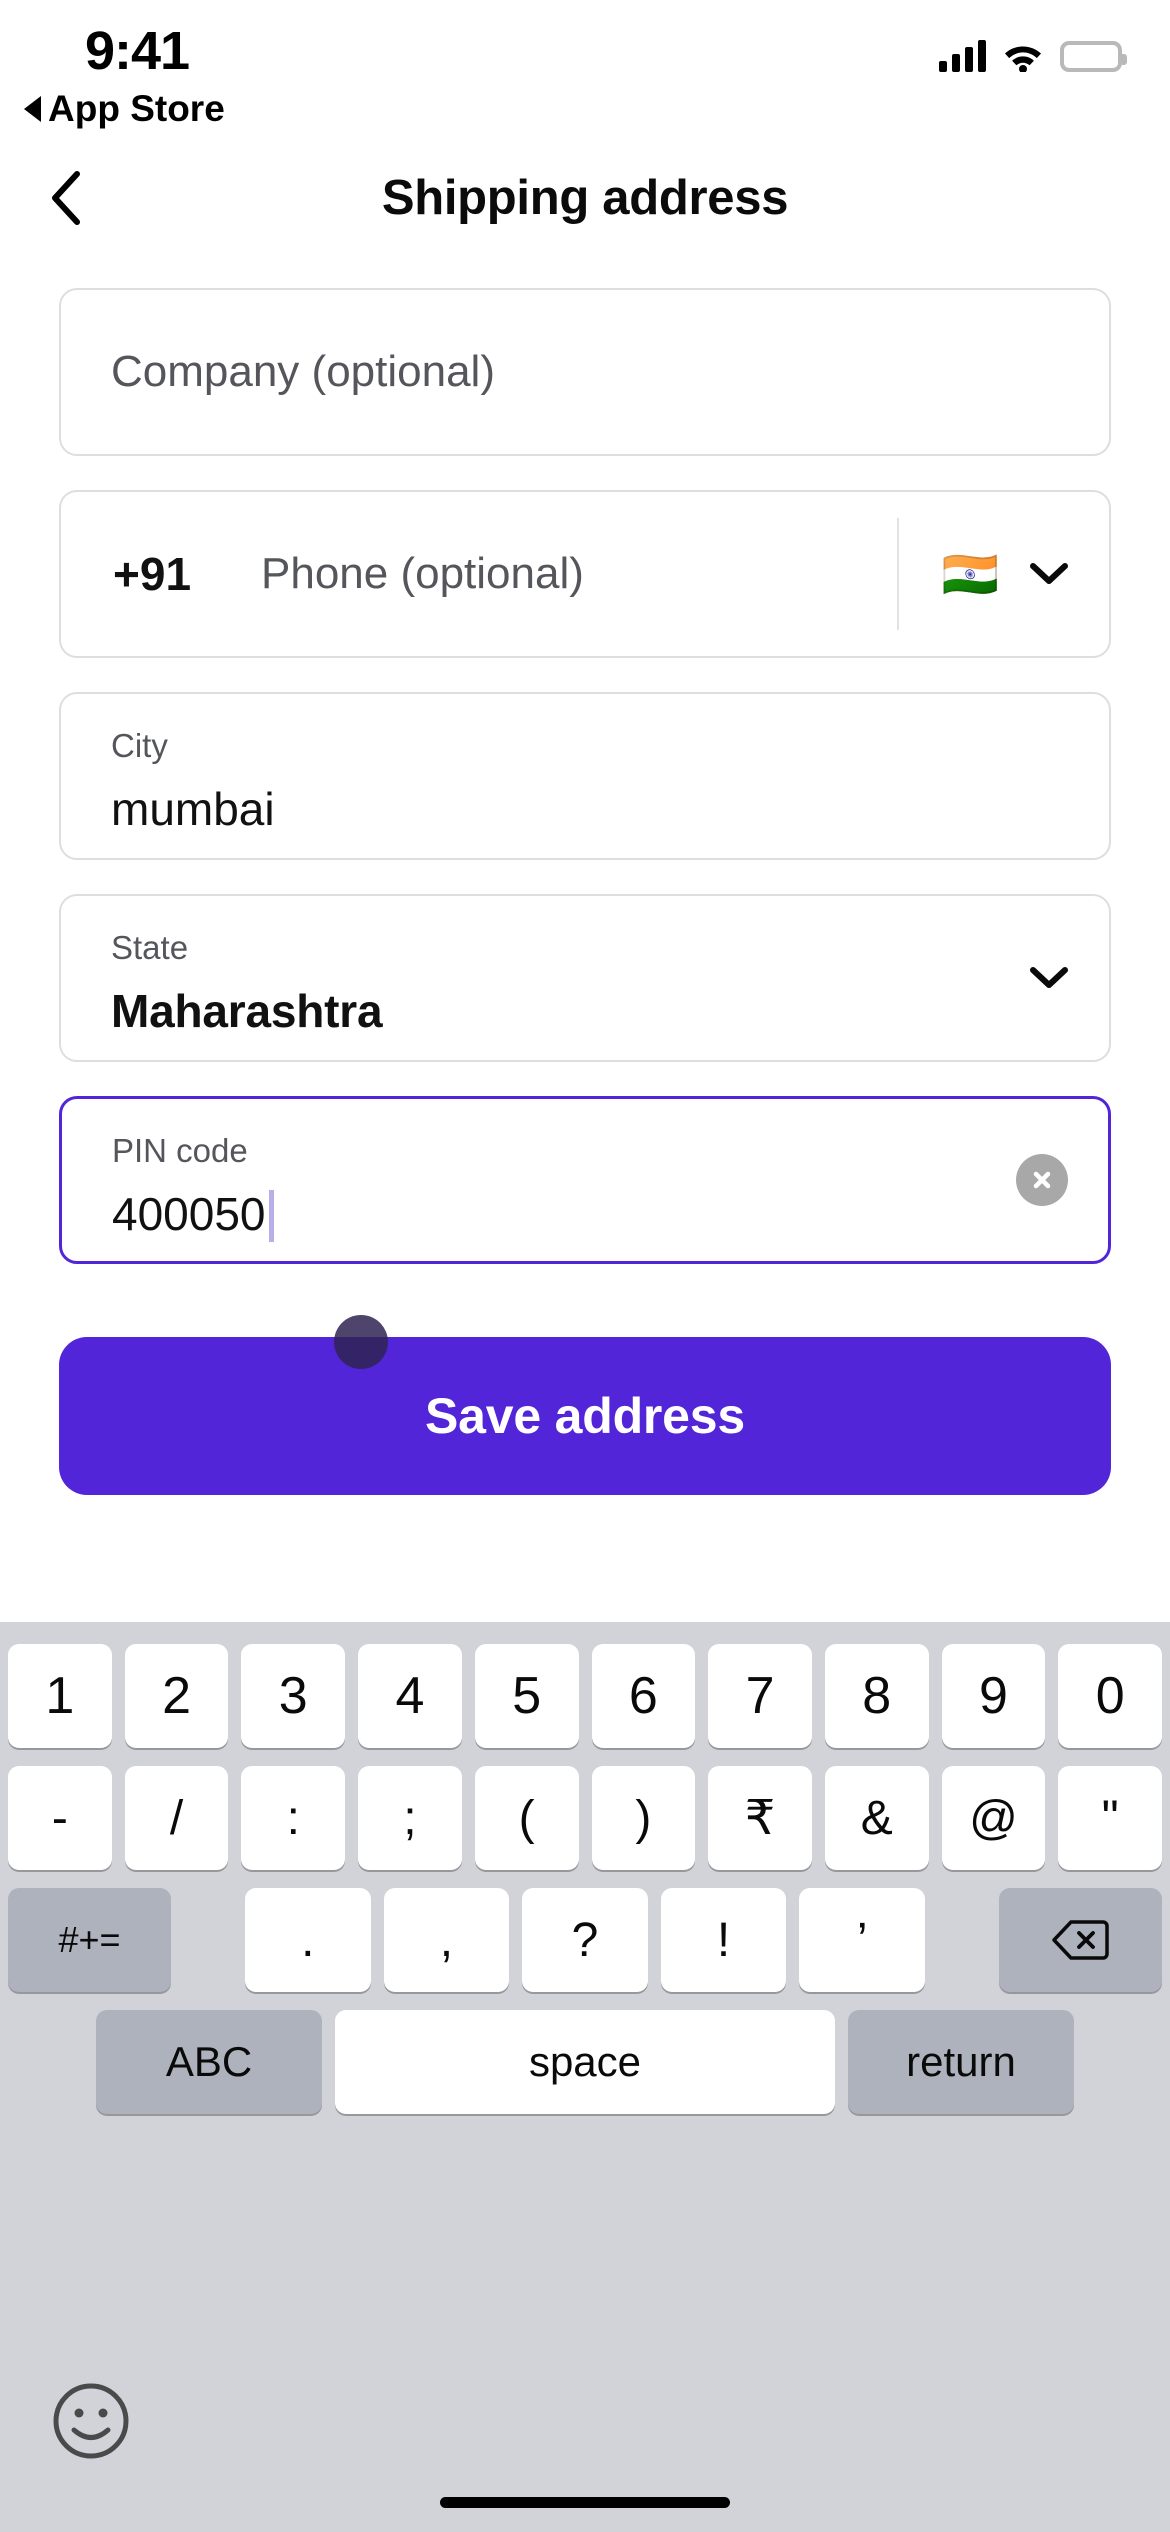 Image resolution: width=1170 pixels, height=2532 pixels. I want to click on save-address-button: Save address, so click(585, 1416).